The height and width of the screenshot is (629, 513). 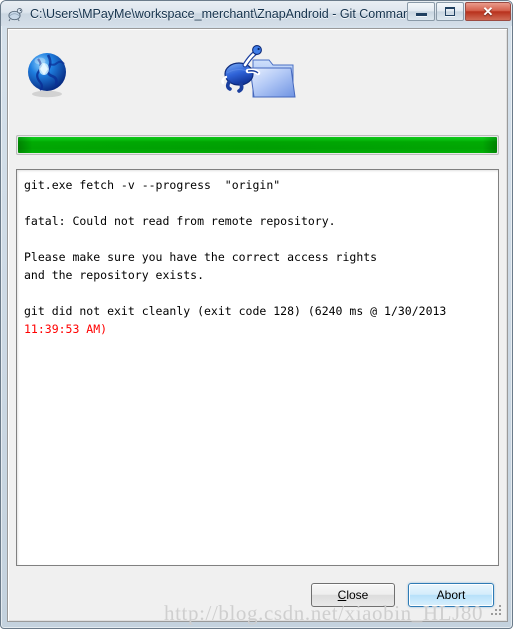 I want to click on abort-button: Abort, so click(x=451, y=595).